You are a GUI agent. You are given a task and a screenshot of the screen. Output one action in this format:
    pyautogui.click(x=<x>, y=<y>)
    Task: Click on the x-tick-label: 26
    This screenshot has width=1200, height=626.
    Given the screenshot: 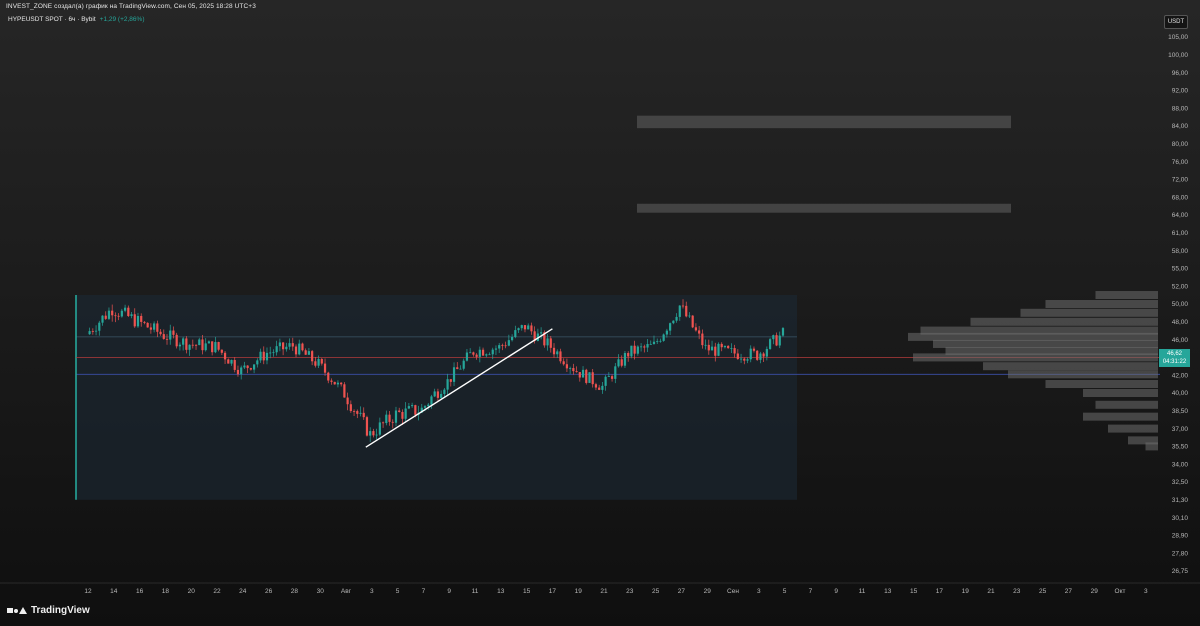 What is the action you would take?
    pyautogui.click(x=269, y=591)
    